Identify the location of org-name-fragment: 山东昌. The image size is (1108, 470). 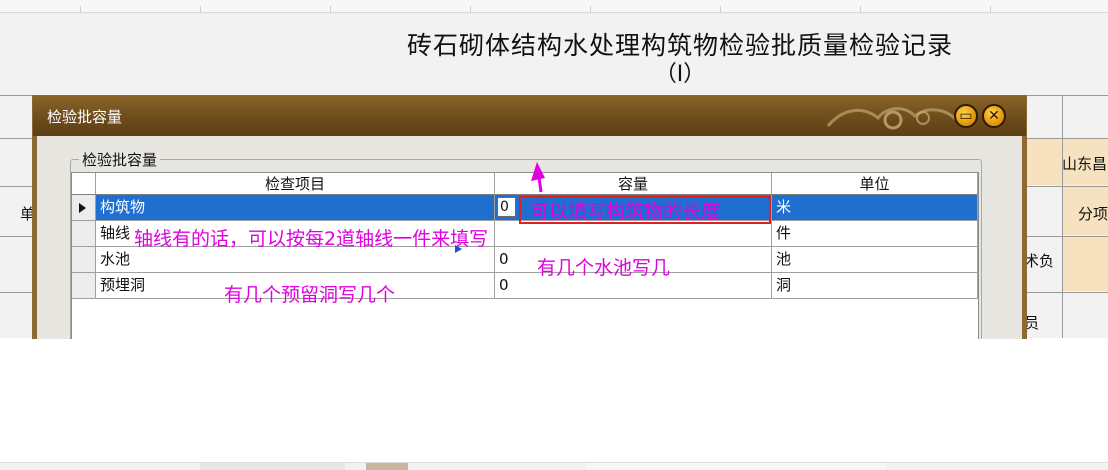
(1085, 164).